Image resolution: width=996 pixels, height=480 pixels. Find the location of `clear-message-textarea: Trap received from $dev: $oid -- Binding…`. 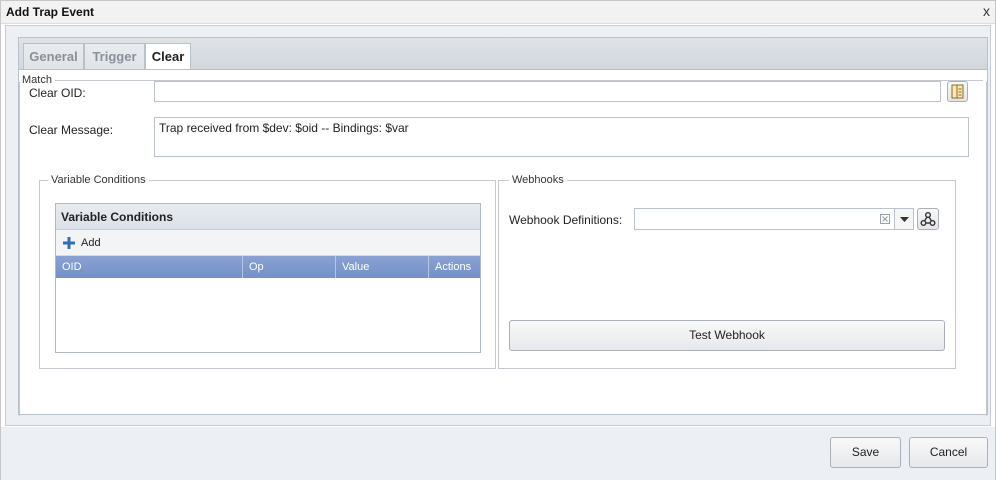

clear-message-textarea: Trap received from $dev: $oid -- Binding… is located at coordinates (561, 137).